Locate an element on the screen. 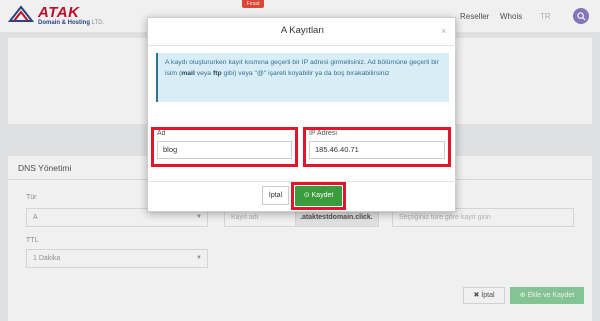  save-button-highlight: ⊙ Kaydet is located at coordinates (318, 196).